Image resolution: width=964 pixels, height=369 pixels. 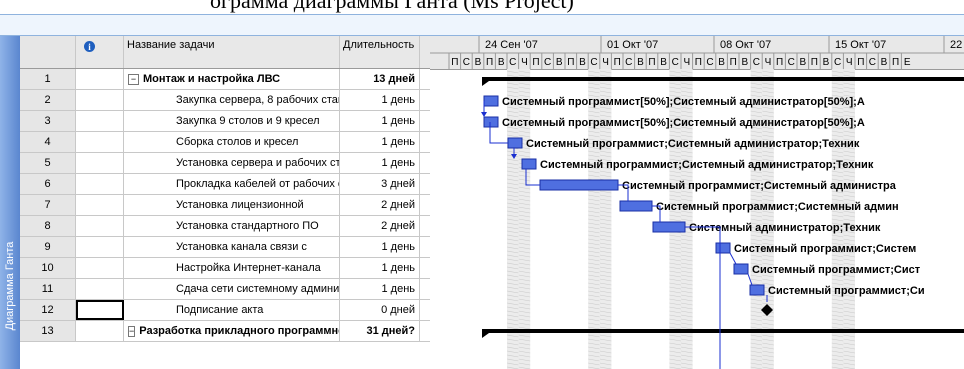 I want to click on task-name-text: Настройка Интернет-канала, so click(x=248, y=268).